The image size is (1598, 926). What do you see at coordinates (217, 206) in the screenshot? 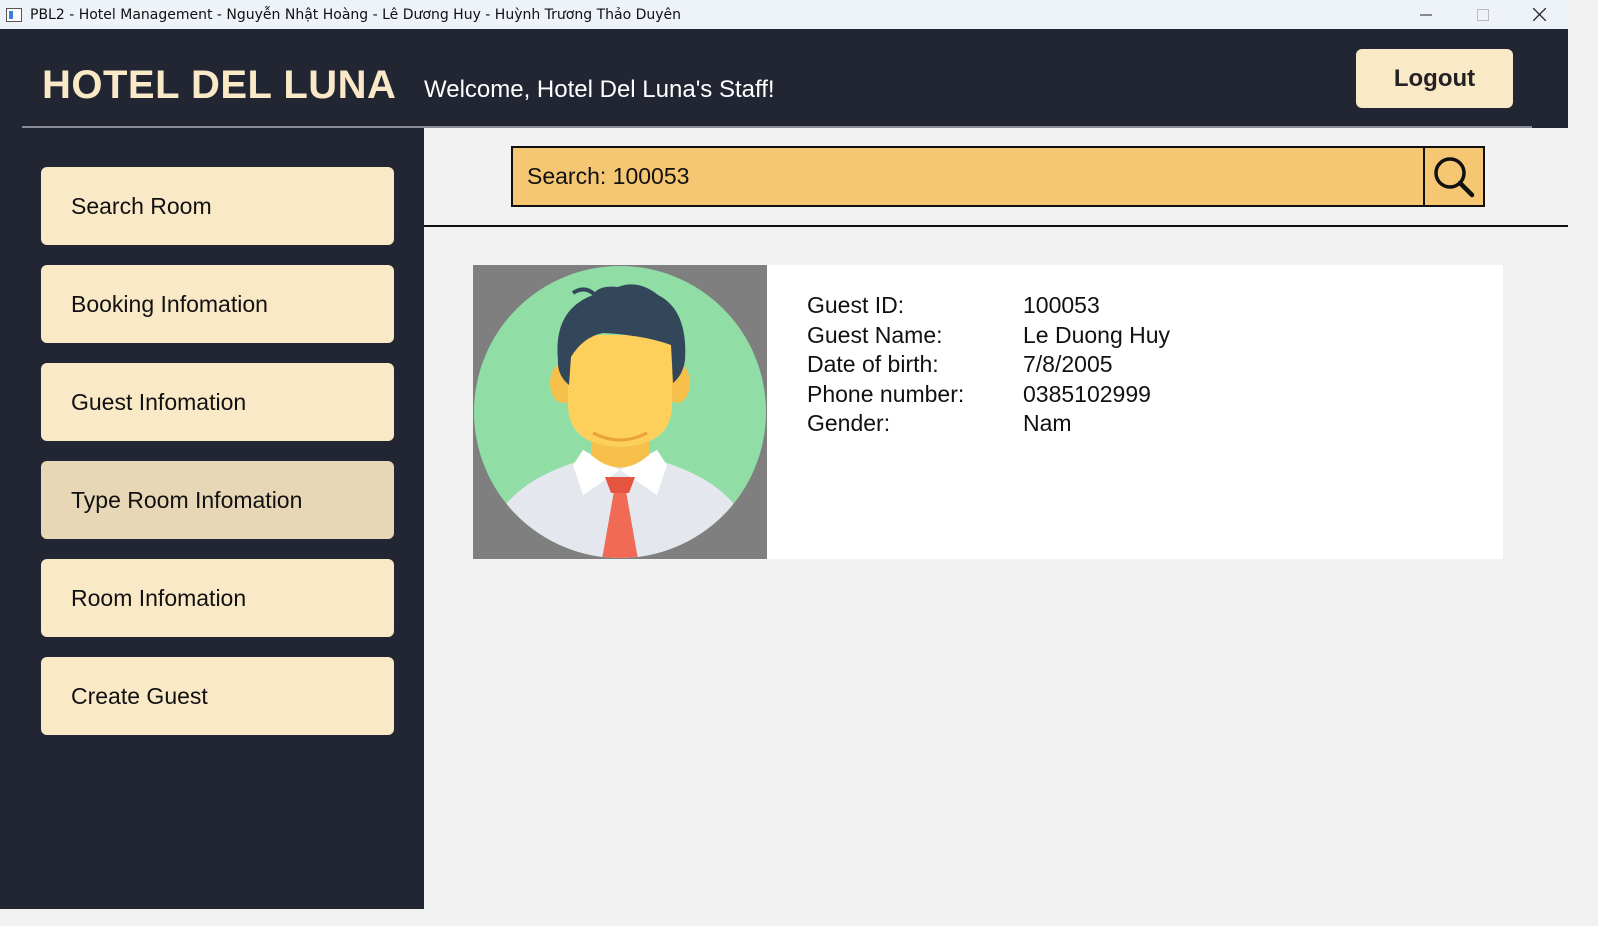
I see `sidebar-item-search-room: Search Room` at bounding box center [217, 206].